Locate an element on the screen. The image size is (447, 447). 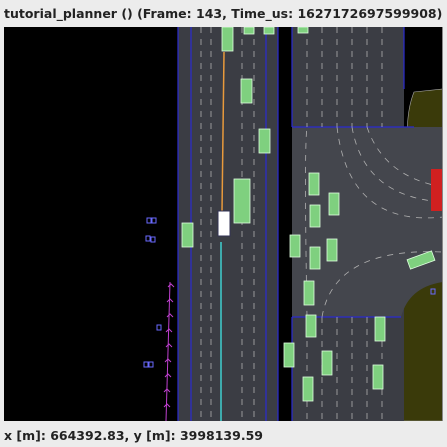
right-road-top is located at coordinates (348, 77).